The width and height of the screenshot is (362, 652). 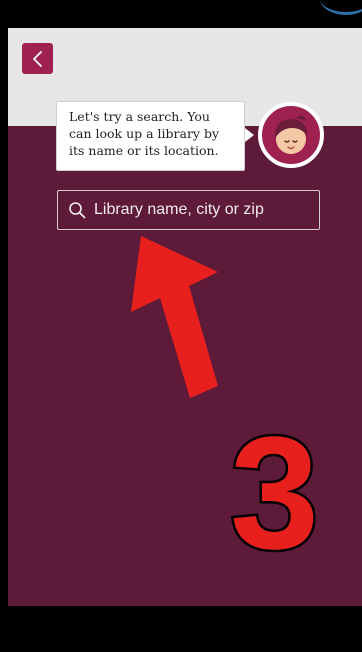 What do you see at coordinates (174, 317) in the screenshot?
I see `red-arrow-annotation` at bounding box center [174, 317].